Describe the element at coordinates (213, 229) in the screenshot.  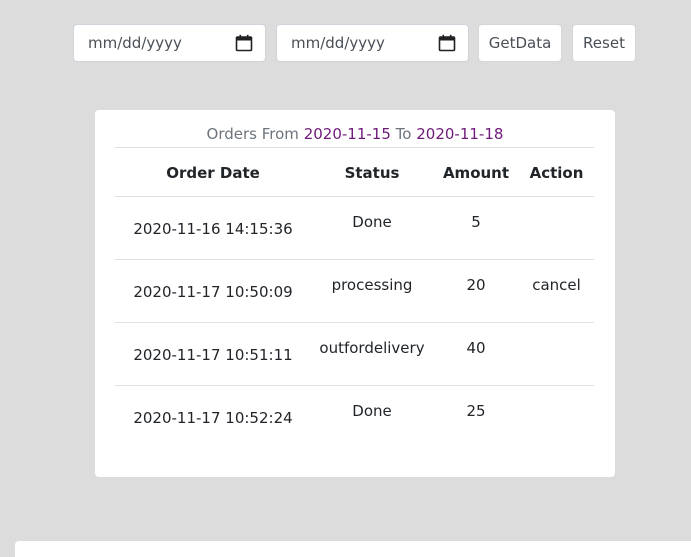
I see `order-date-cell: 2020-11-16 14:15:36` at that location.